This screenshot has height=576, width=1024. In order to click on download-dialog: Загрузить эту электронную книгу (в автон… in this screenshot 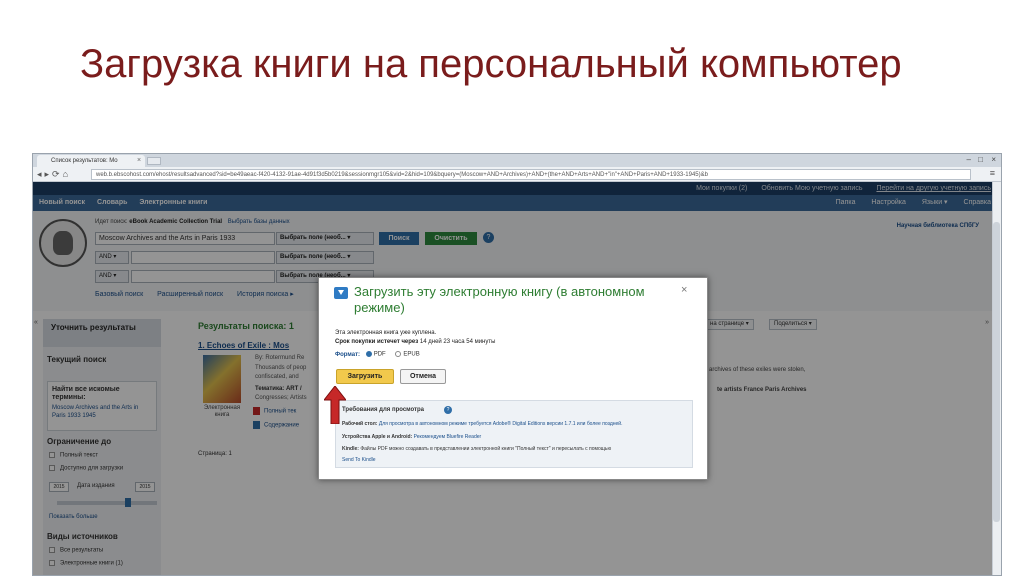, I will do `click(513, 378)`.